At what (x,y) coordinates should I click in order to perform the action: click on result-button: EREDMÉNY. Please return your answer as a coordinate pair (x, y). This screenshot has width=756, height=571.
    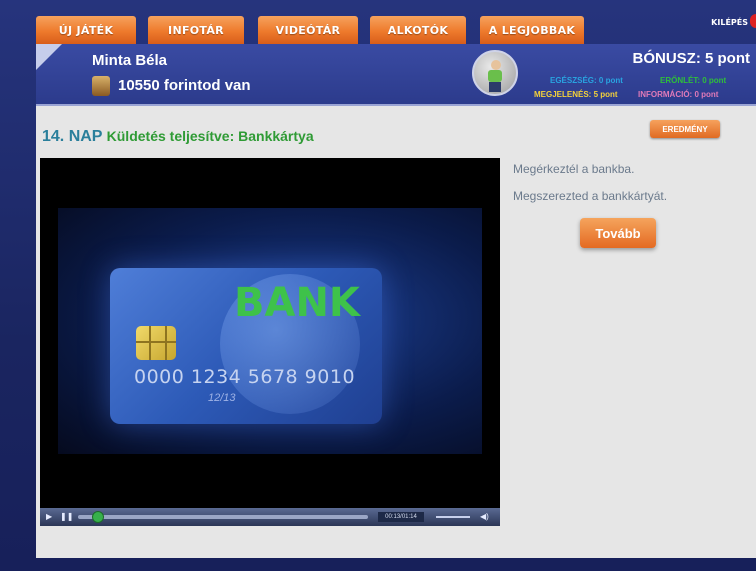
    Looking at the image, I should click on (685, 129).